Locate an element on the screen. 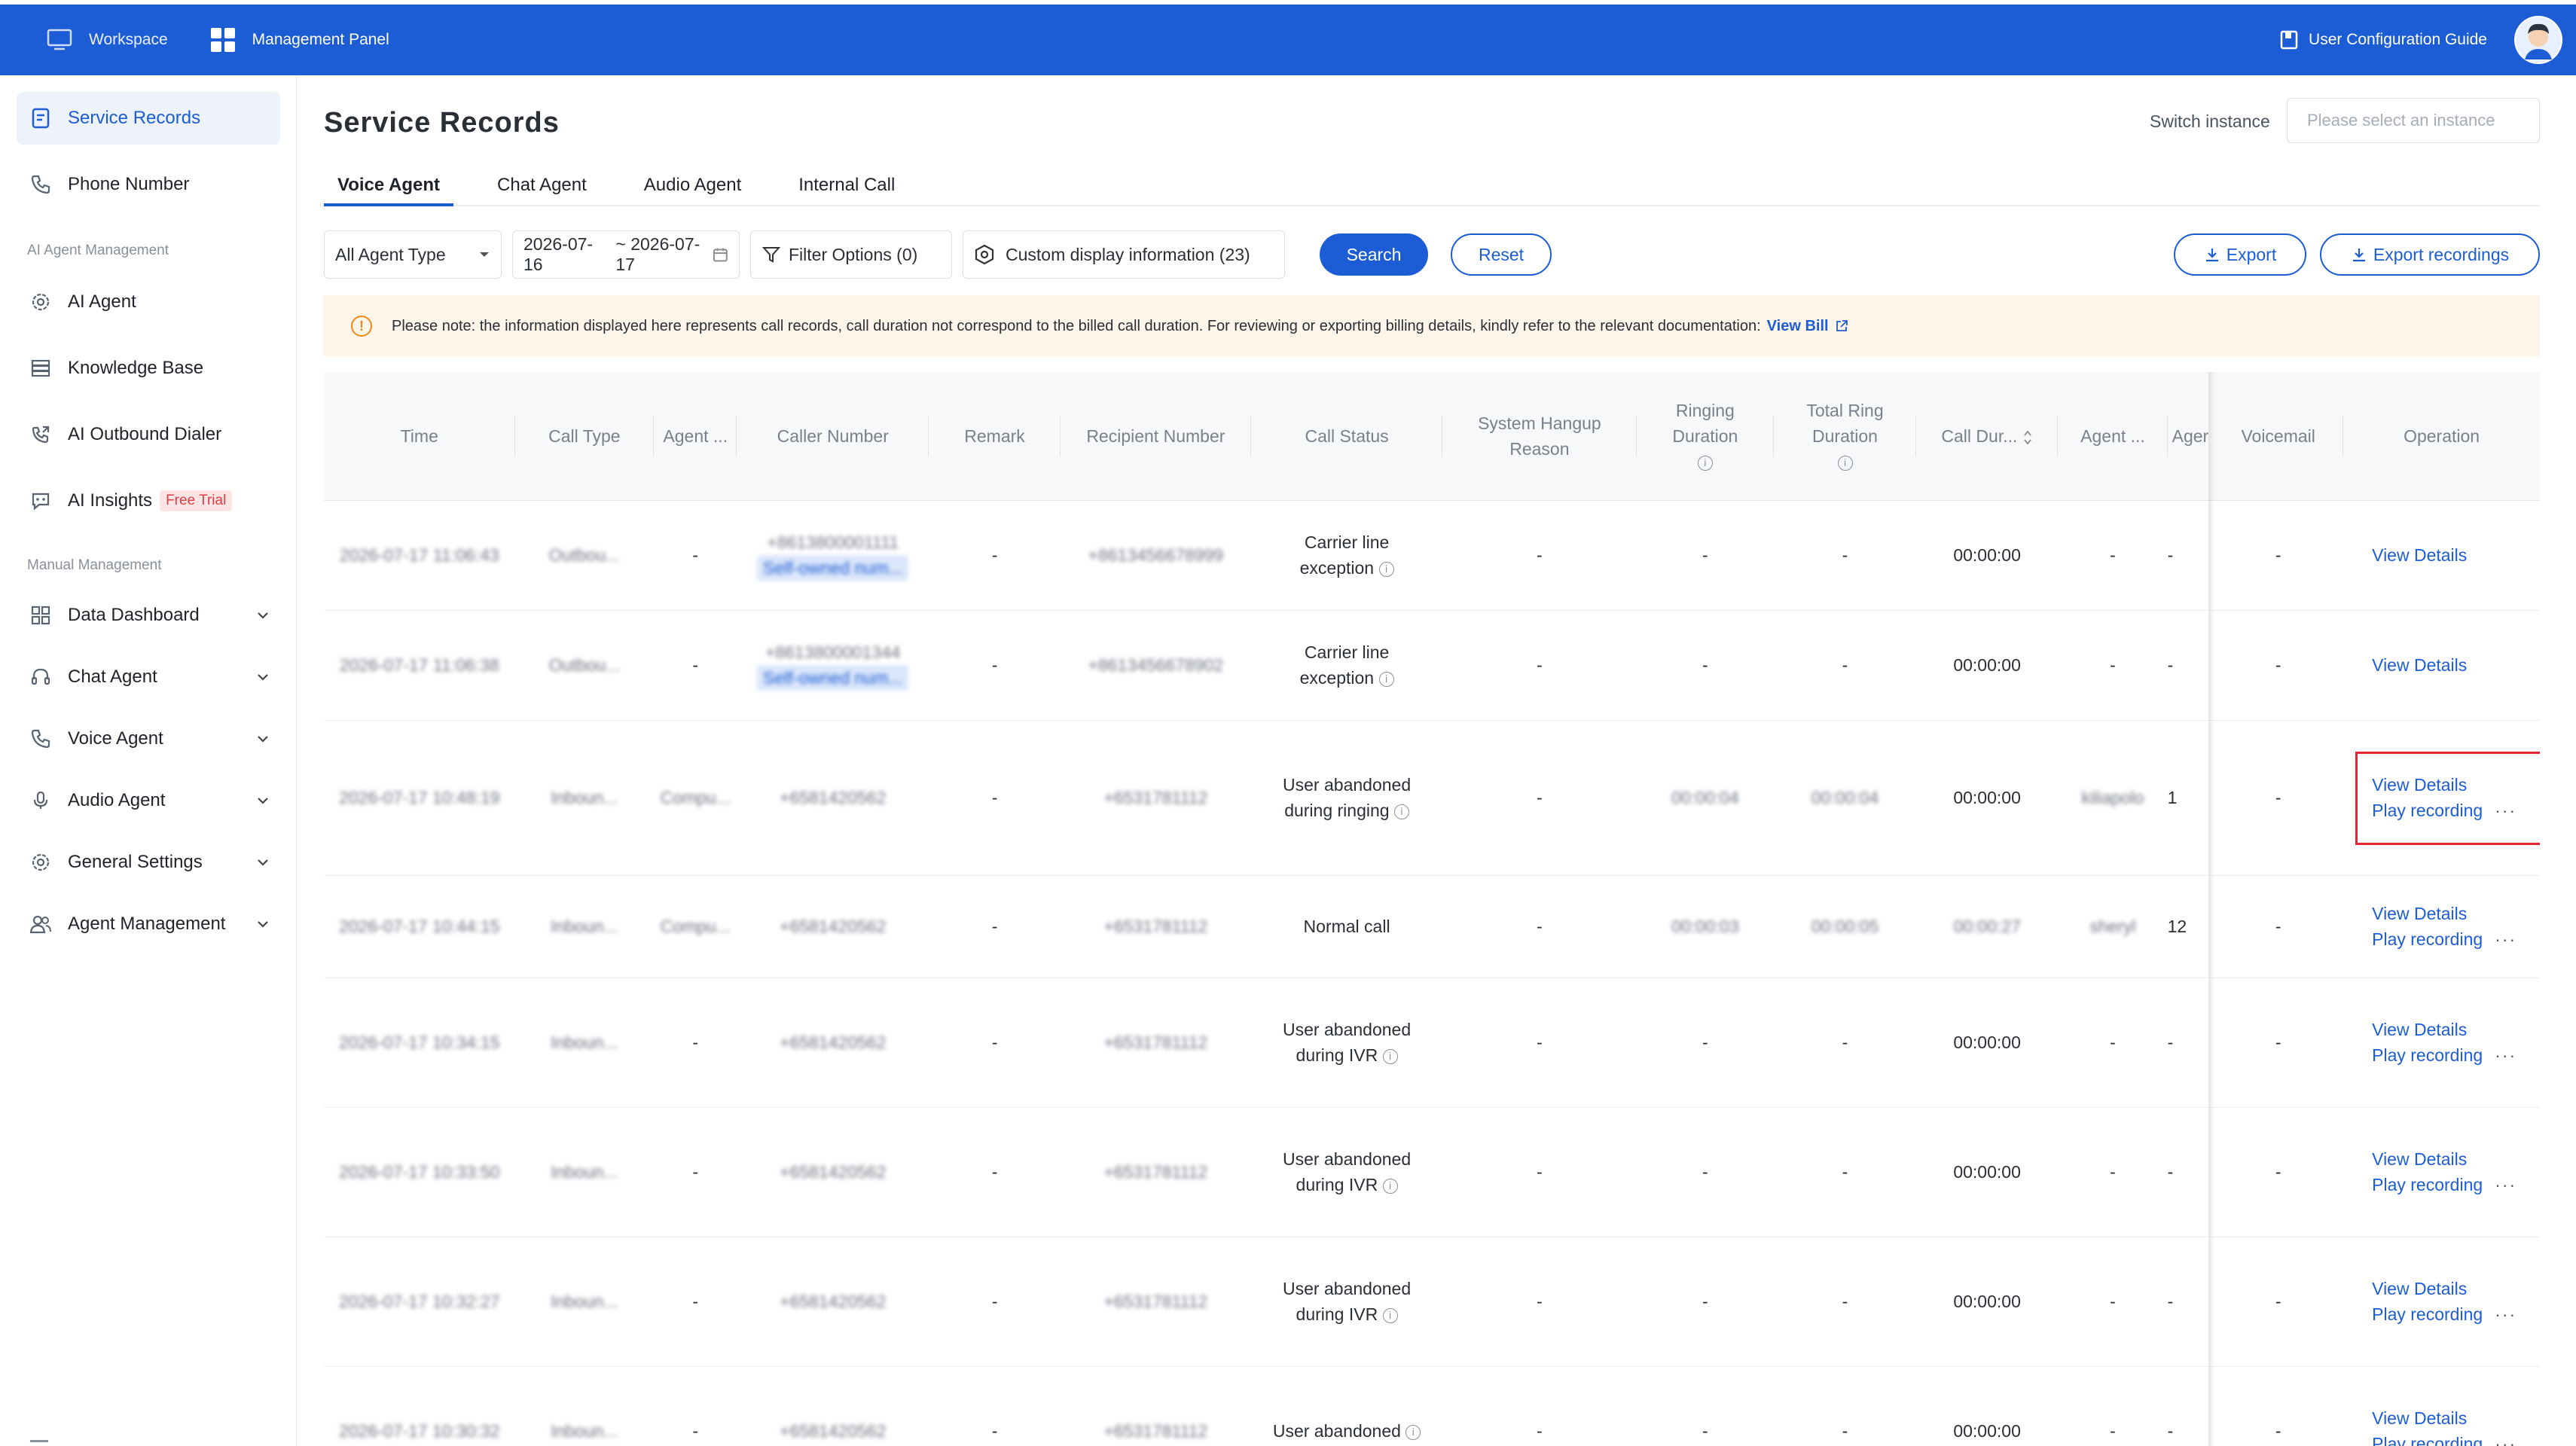 This screenshot has height=1446, width=2576. cell-operation: View Details Play recording ··· is located at coordinates (2442, 1172).